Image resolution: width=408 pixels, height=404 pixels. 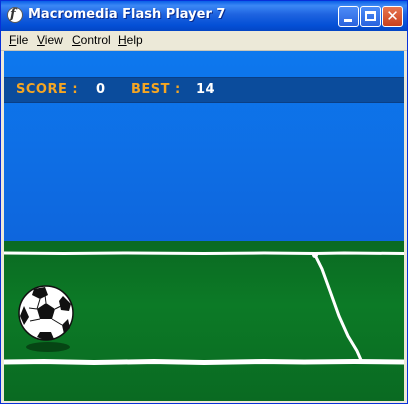 What do you see at coordinates (50, 40) in the screenshot?
I see `menu-view: View` at bounding box center [50, 40].